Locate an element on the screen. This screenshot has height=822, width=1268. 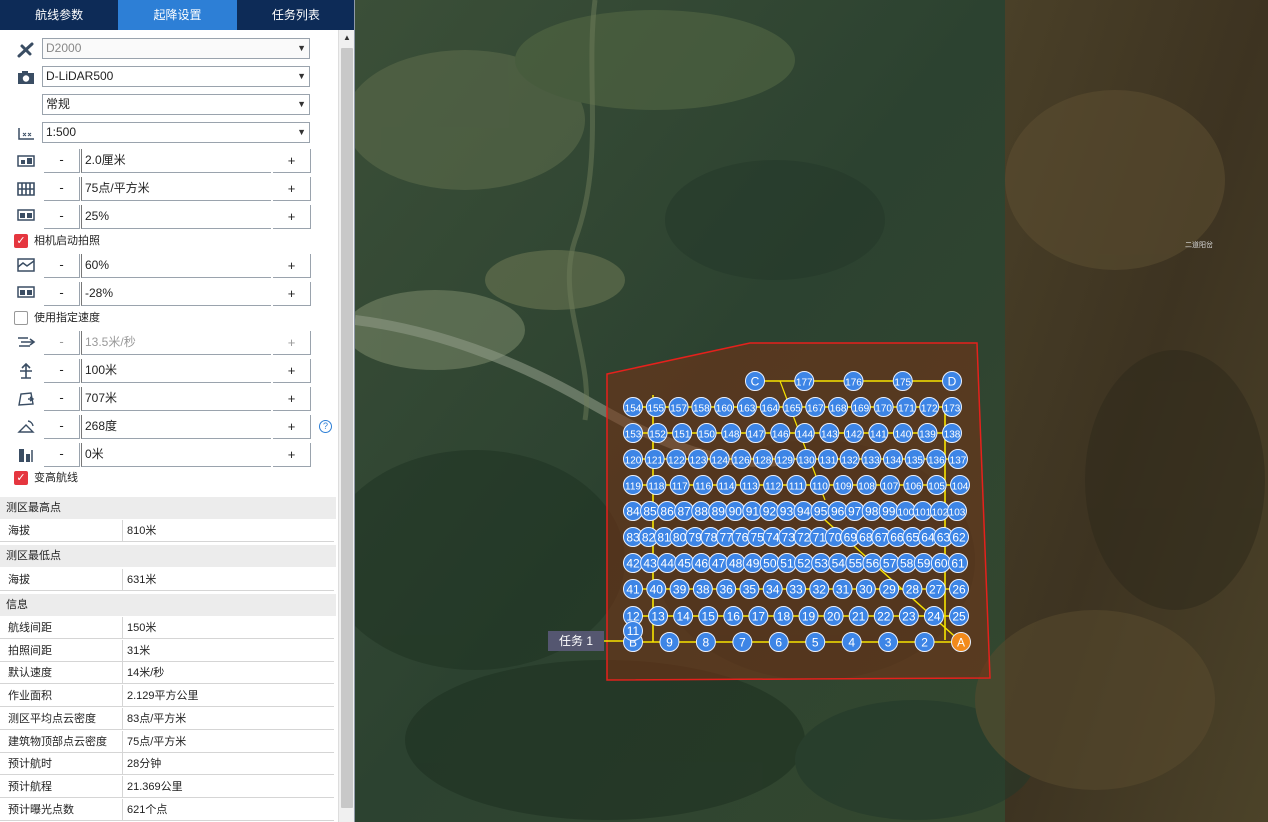
waypoint-marker: 170 is located at coordinates (883, 407).